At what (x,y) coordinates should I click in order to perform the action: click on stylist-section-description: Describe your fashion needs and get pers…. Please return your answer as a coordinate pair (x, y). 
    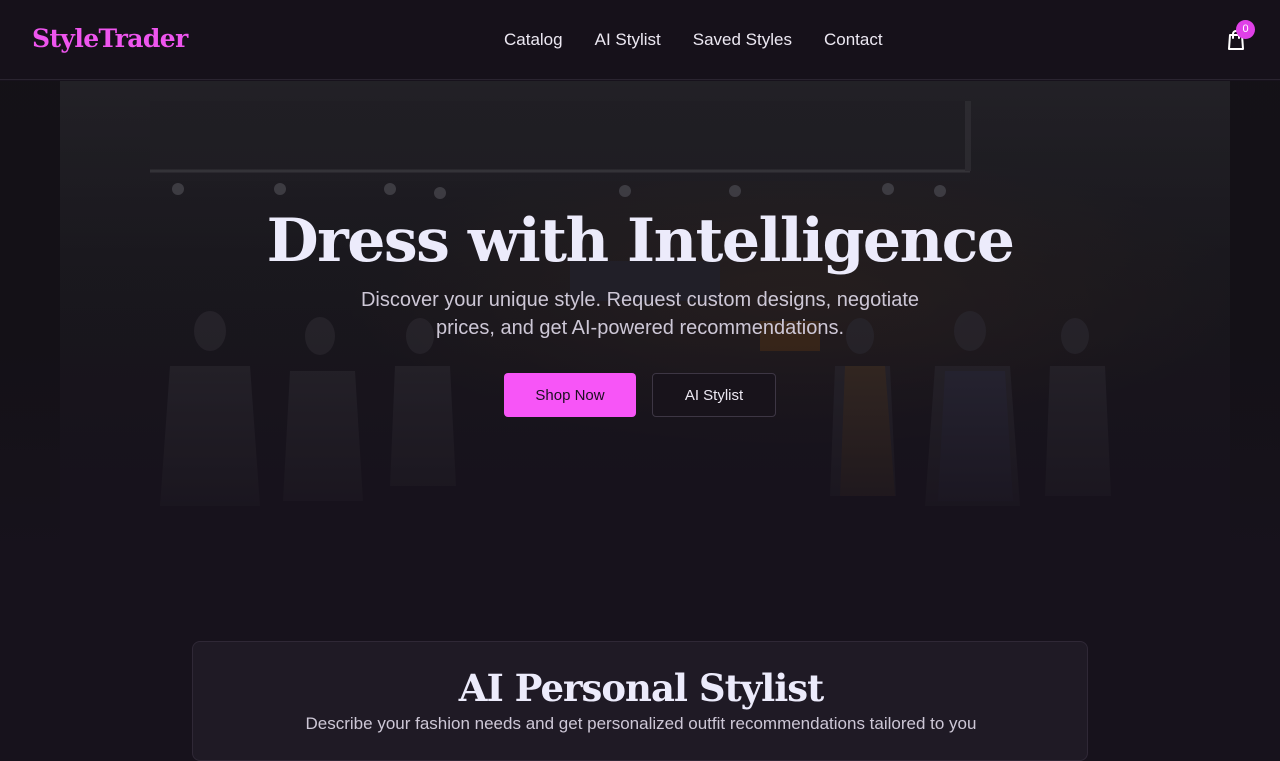
    Looking at the image, I should click on (641, 723).